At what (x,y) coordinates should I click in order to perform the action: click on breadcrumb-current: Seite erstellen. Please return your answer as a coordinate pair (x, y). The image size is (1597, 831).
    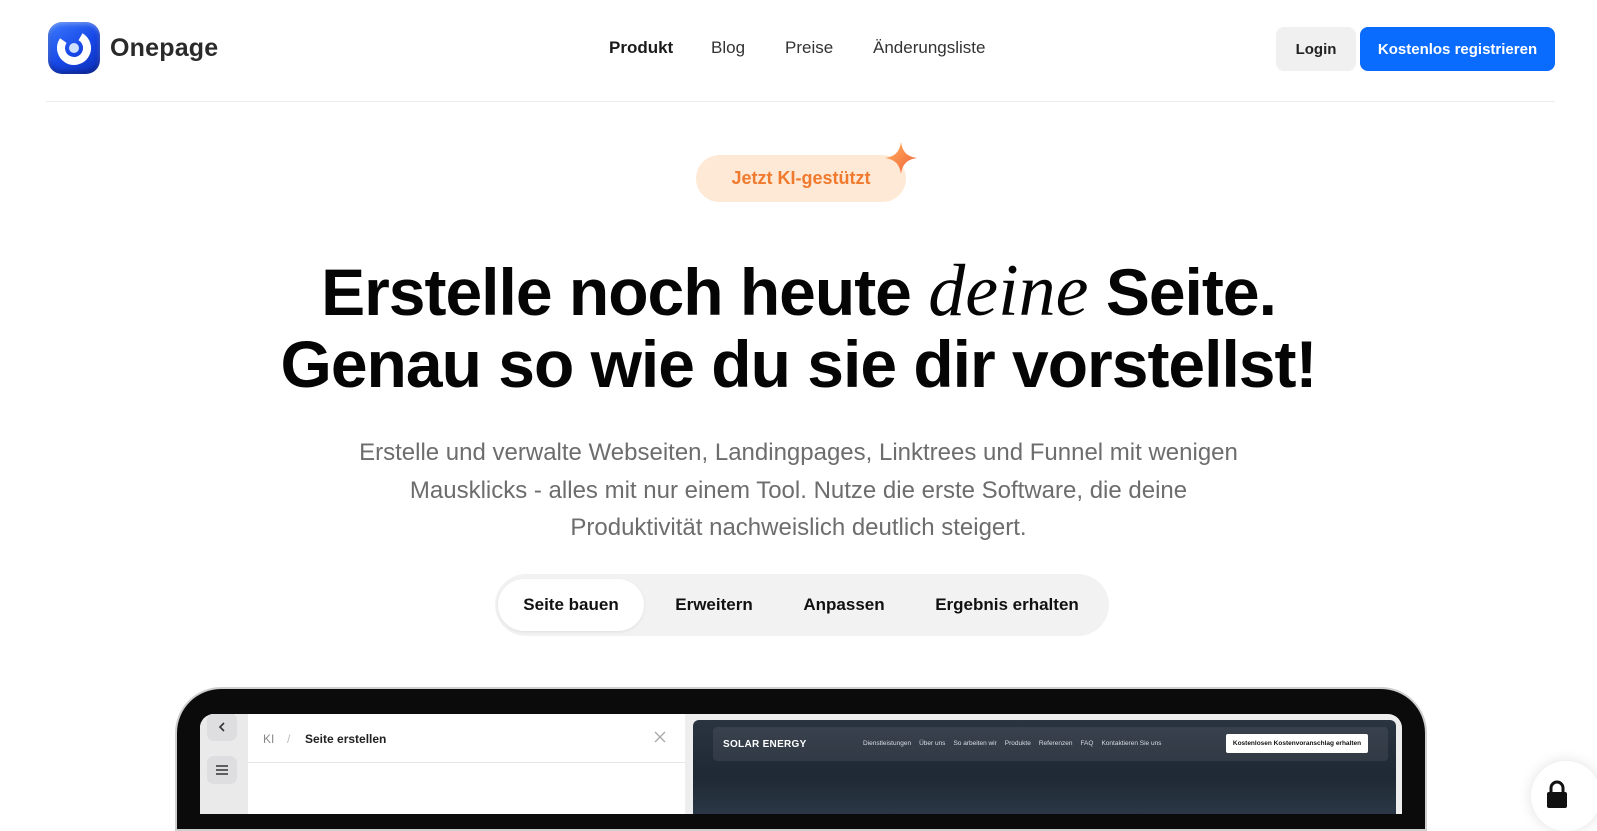
    Looking at the image, I should click on (346, 739).